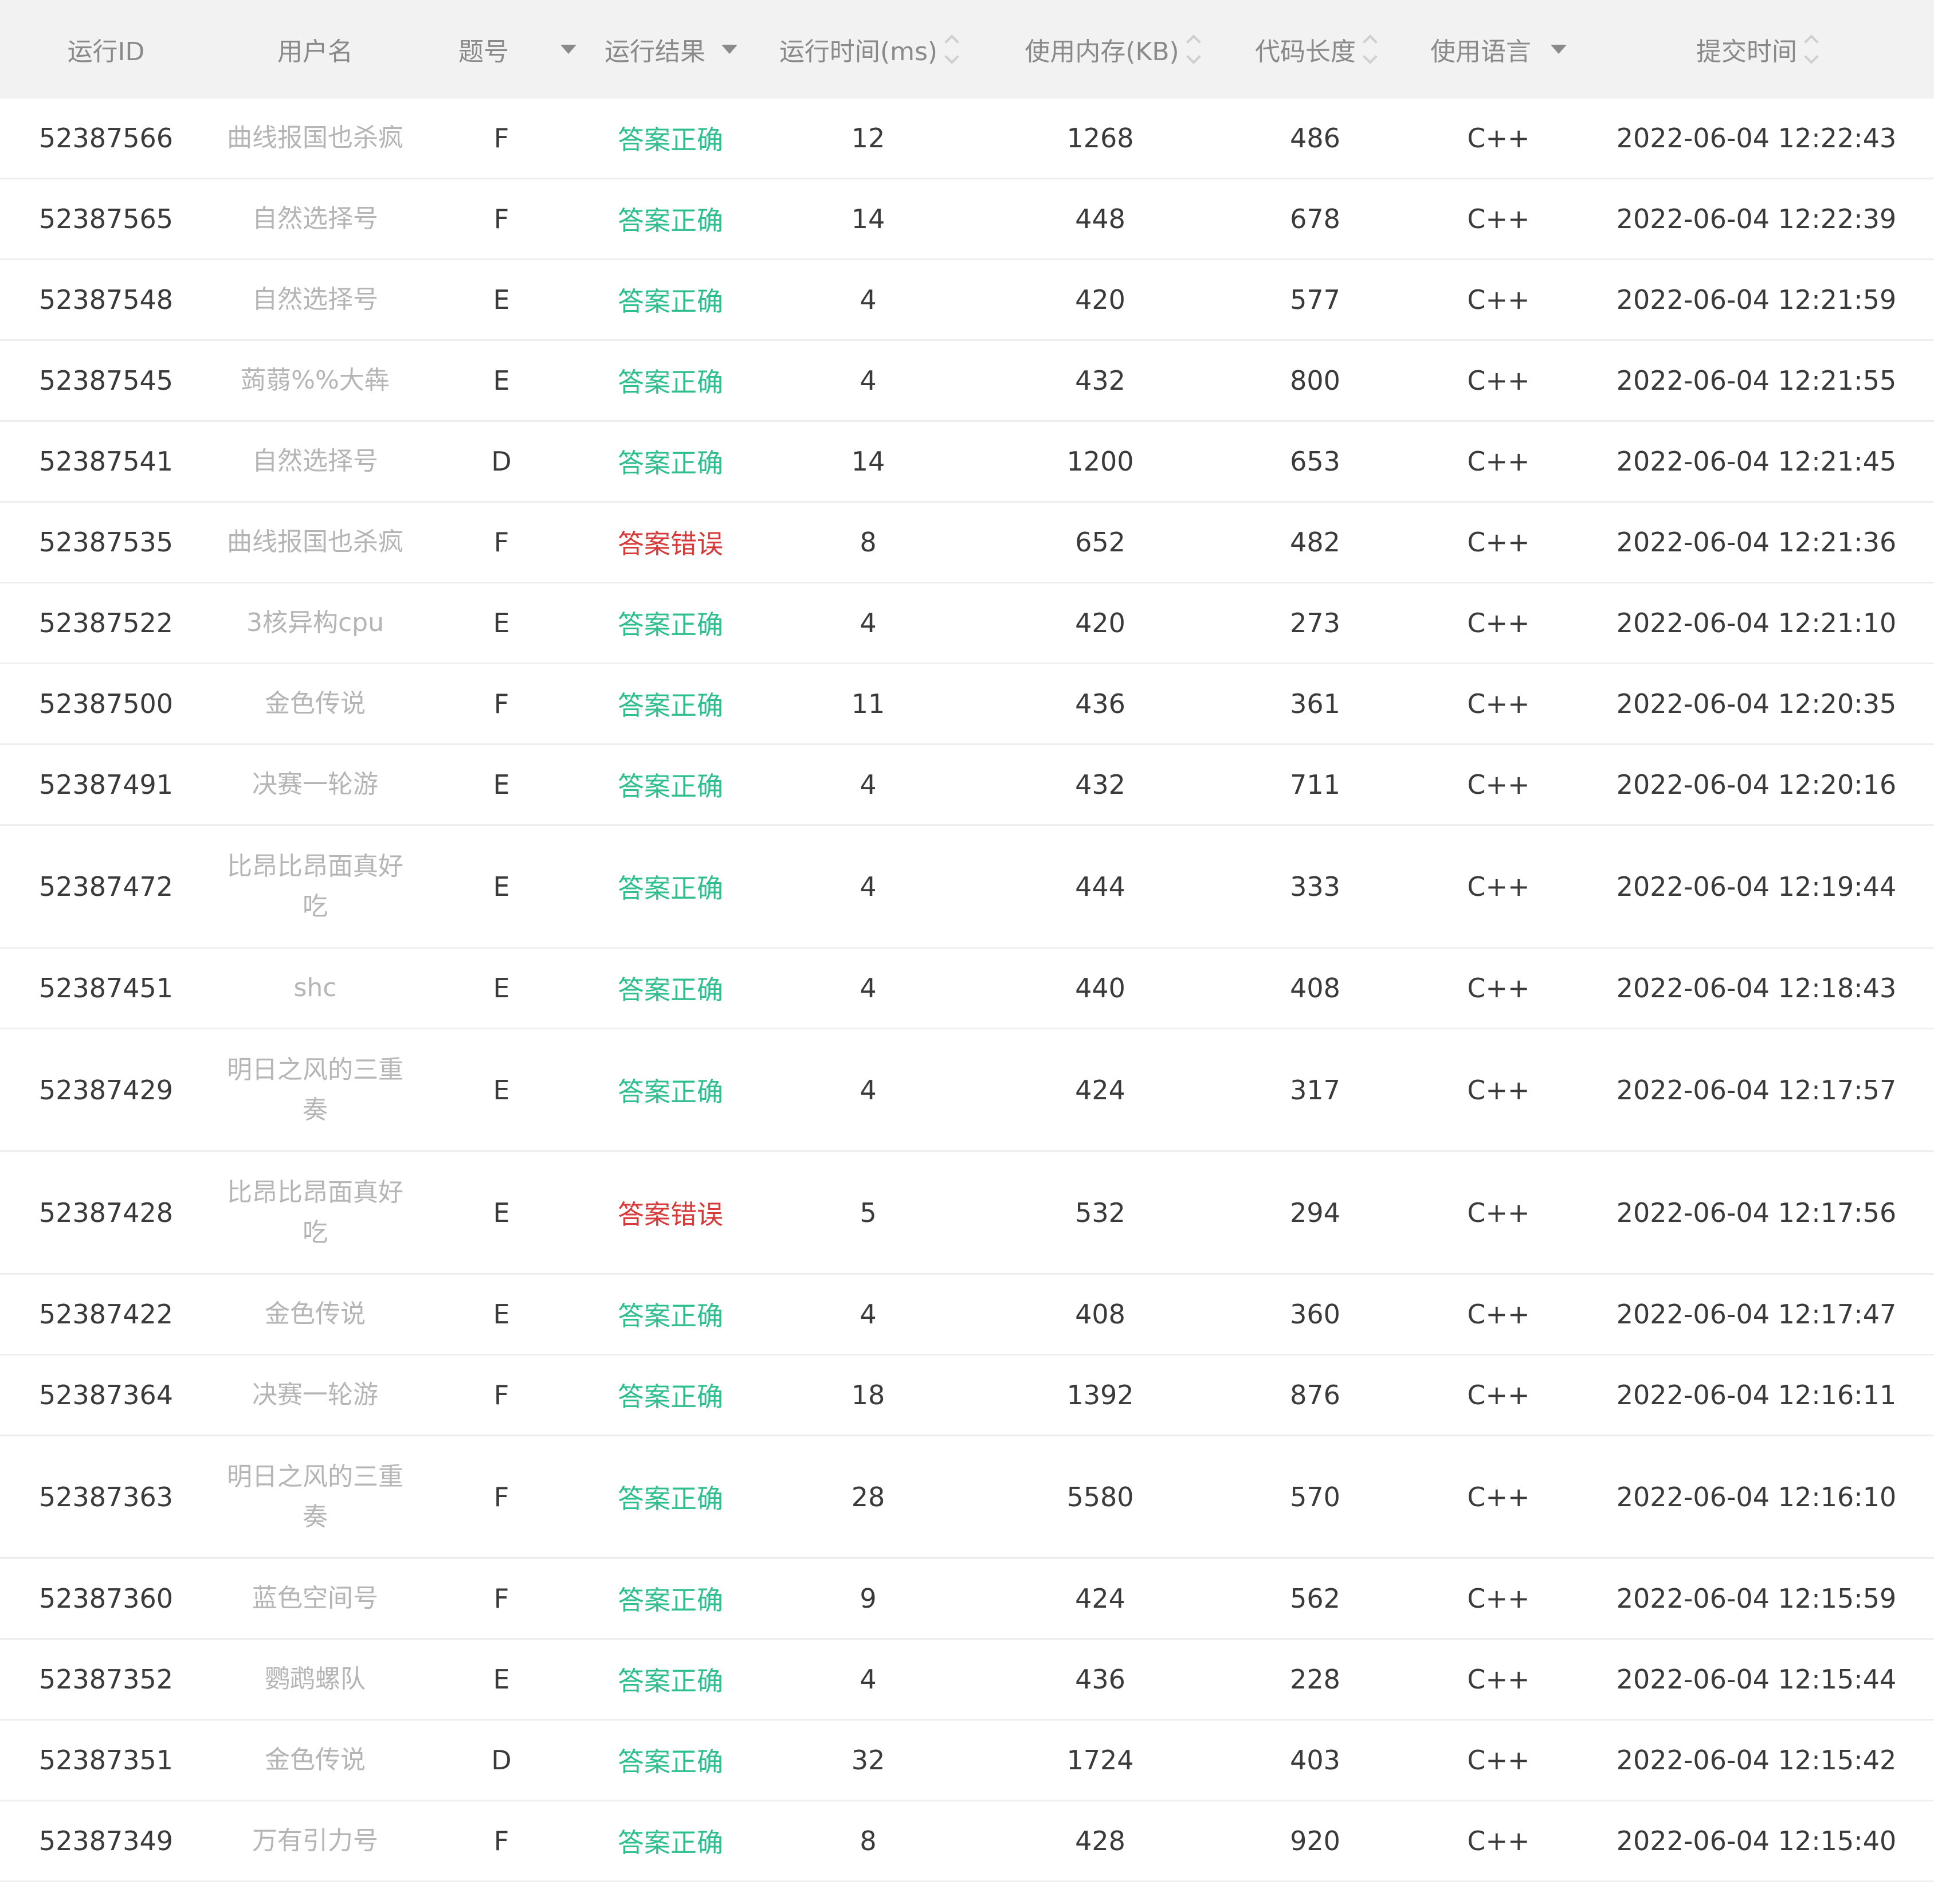 The image size is (1934, 1904). I want to click on username-cell: 鹦鹉螺队, so click(315, 1680).